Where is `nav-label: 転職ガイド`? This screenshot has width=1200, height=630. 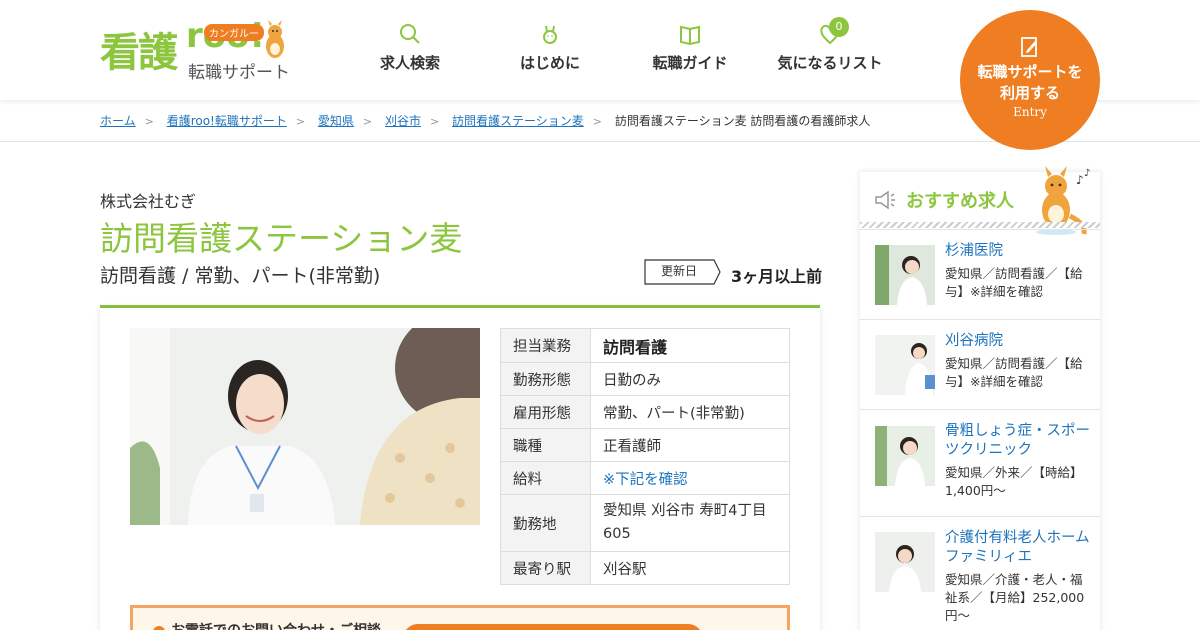 nav-label: 転職ガイド is located at coordinates (690, 63).